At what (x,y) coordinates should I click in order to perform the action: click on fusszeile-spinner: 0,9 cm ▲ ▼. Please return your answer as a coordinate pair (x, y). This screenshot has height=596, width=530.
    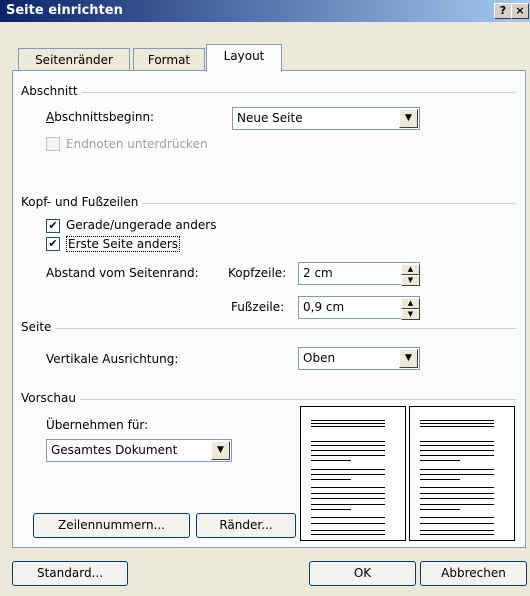
    Looking at the image, I should click on (359, 308).